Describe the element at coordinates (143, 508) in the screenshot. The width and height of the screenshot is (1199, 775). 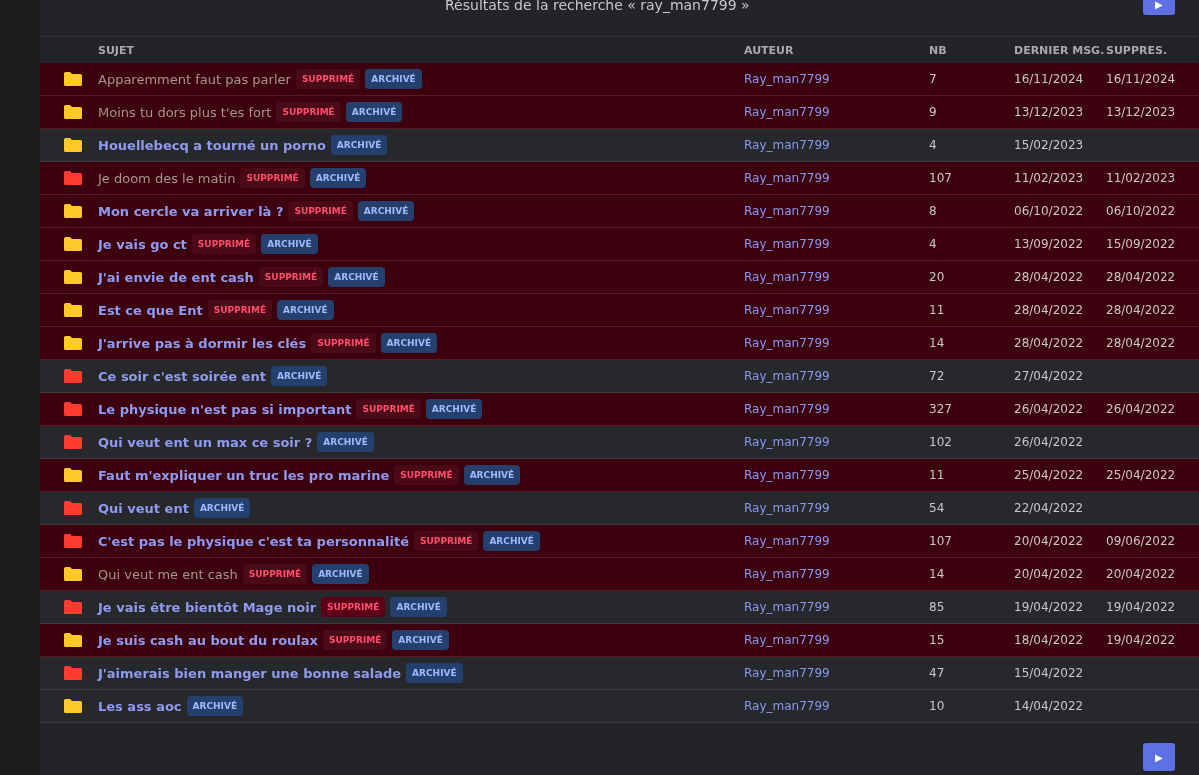
I see `topic-link: Qui veut ent` at that location.